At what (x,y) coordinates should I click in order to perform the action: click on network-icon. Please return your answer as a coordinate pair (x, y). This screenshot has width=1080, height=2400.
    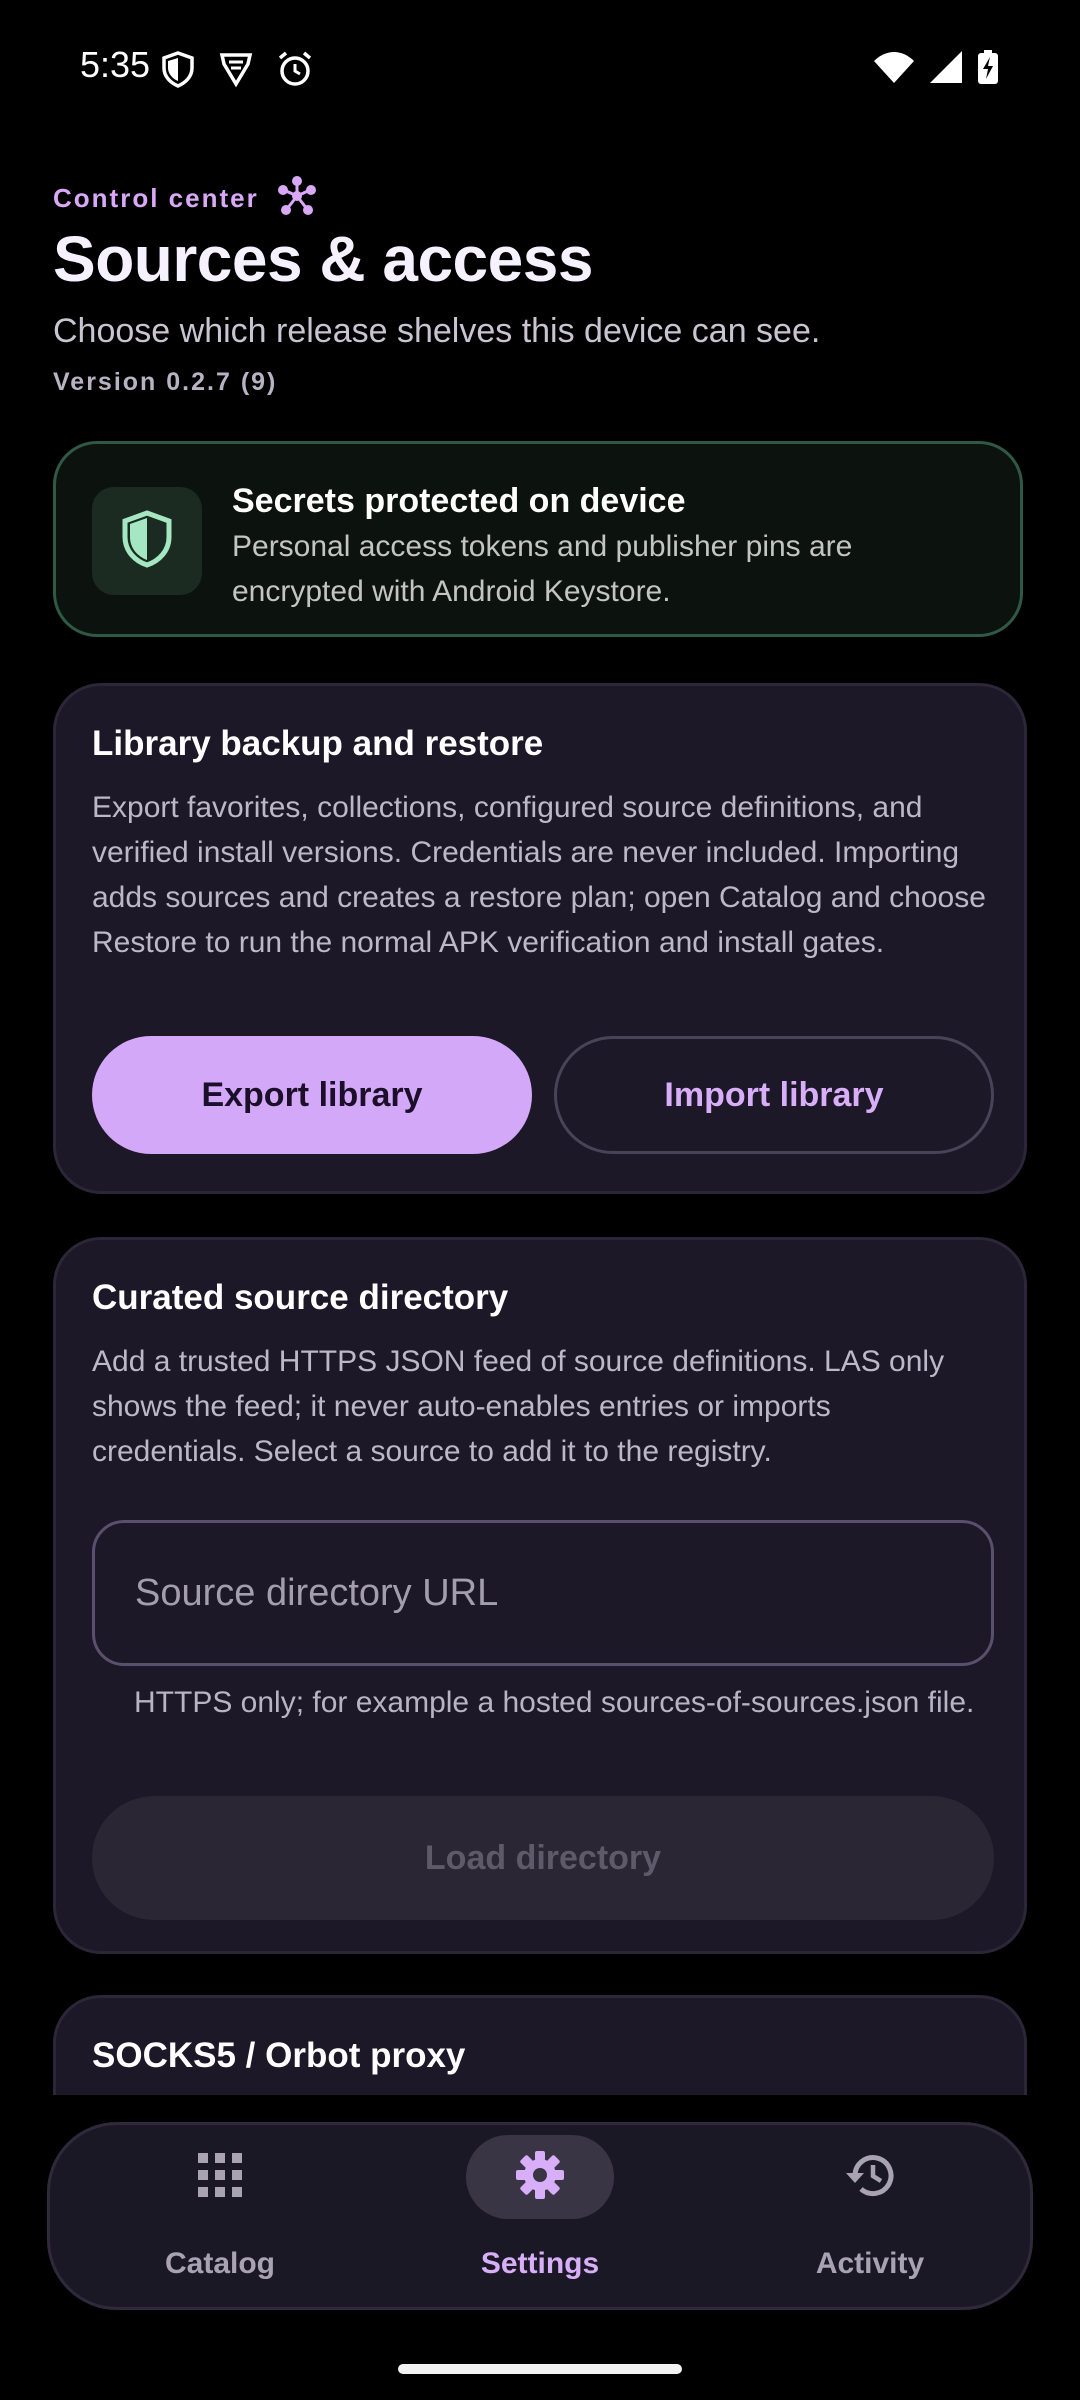
    Looking at the image, I should click on (297, 198).